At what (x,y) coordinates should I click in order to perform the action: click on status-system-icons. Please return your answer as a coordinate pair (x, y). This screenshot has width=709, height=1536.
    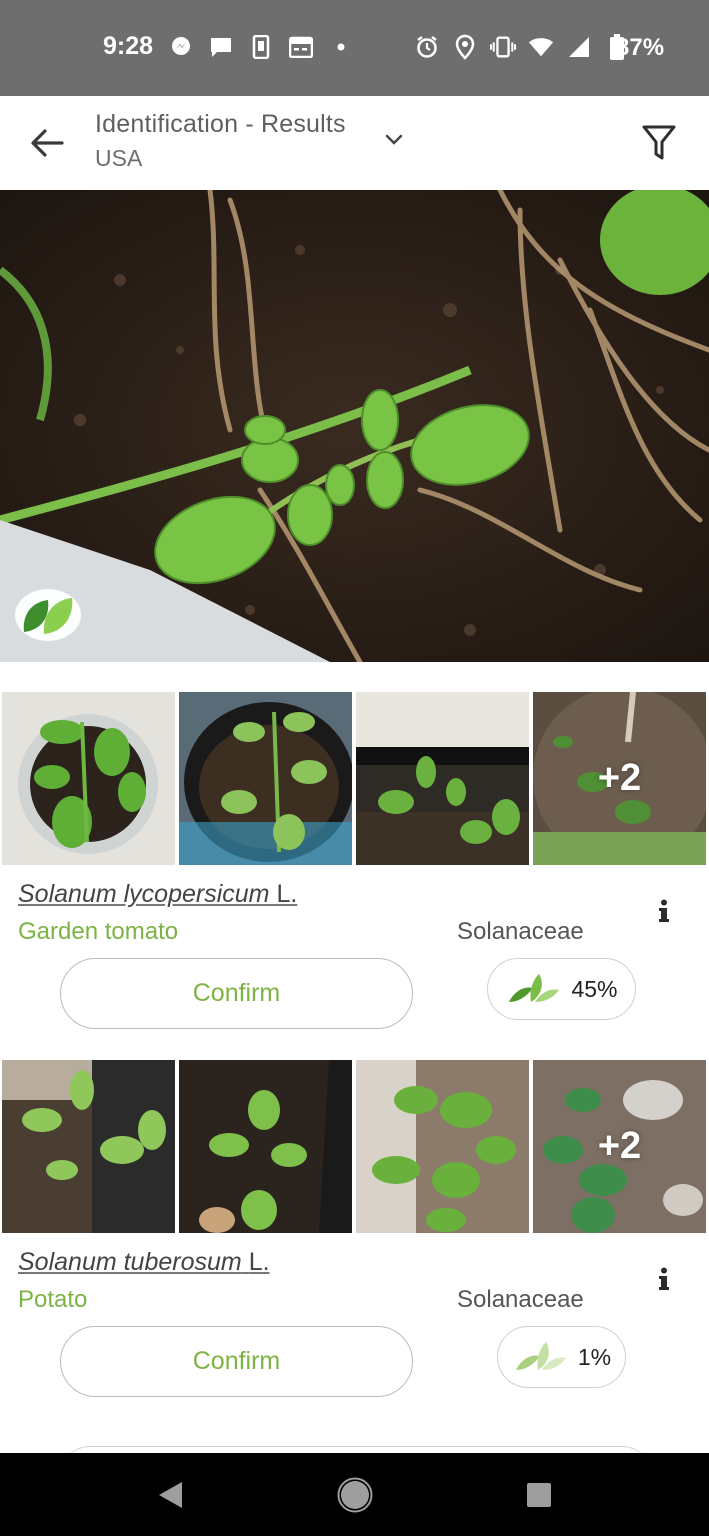
    Looking at the image, I should click on (522, 47).